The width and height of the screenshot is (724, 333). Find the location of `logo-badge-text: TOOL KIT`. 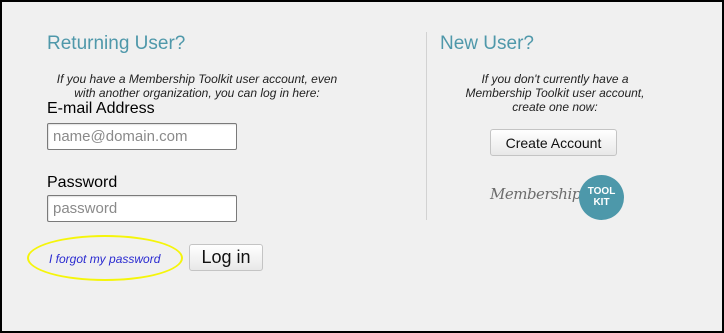

logo-badge-text: TOOL KIT is located at coordinates (601, 197).